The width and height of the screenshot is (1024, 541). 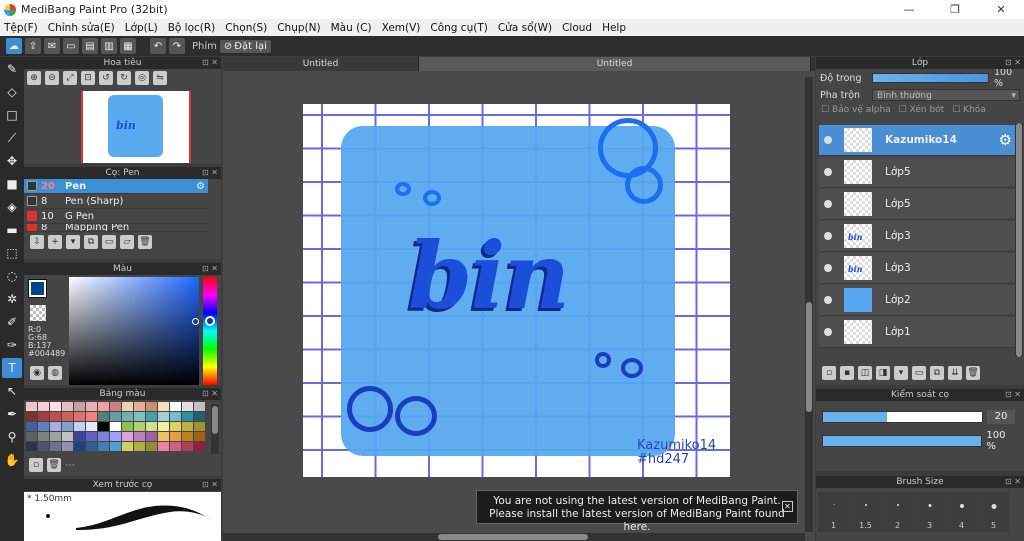 I want to click on zoom-in-icon: ⊕, so click(x=34, y=78).